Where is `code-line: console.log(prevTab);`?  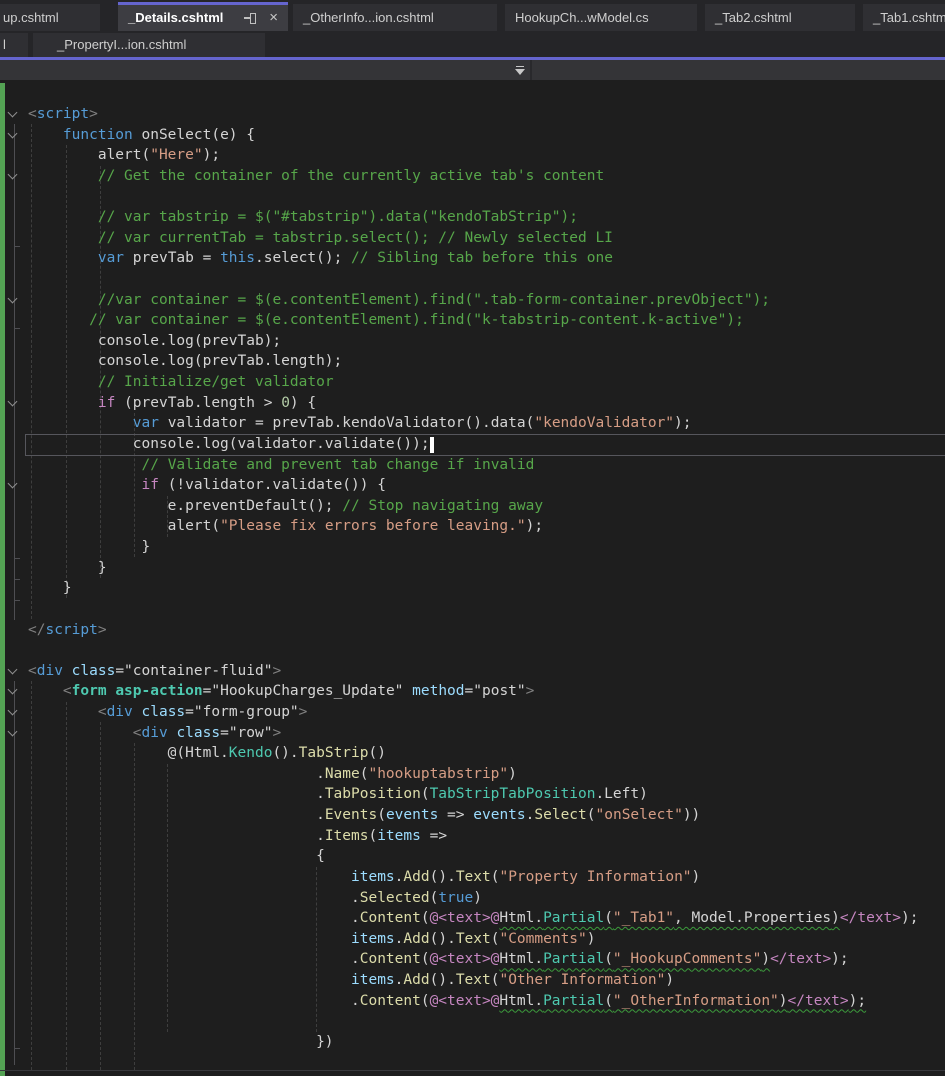
code-line: console.log(prevTab); is located at coordinates (154, 341).